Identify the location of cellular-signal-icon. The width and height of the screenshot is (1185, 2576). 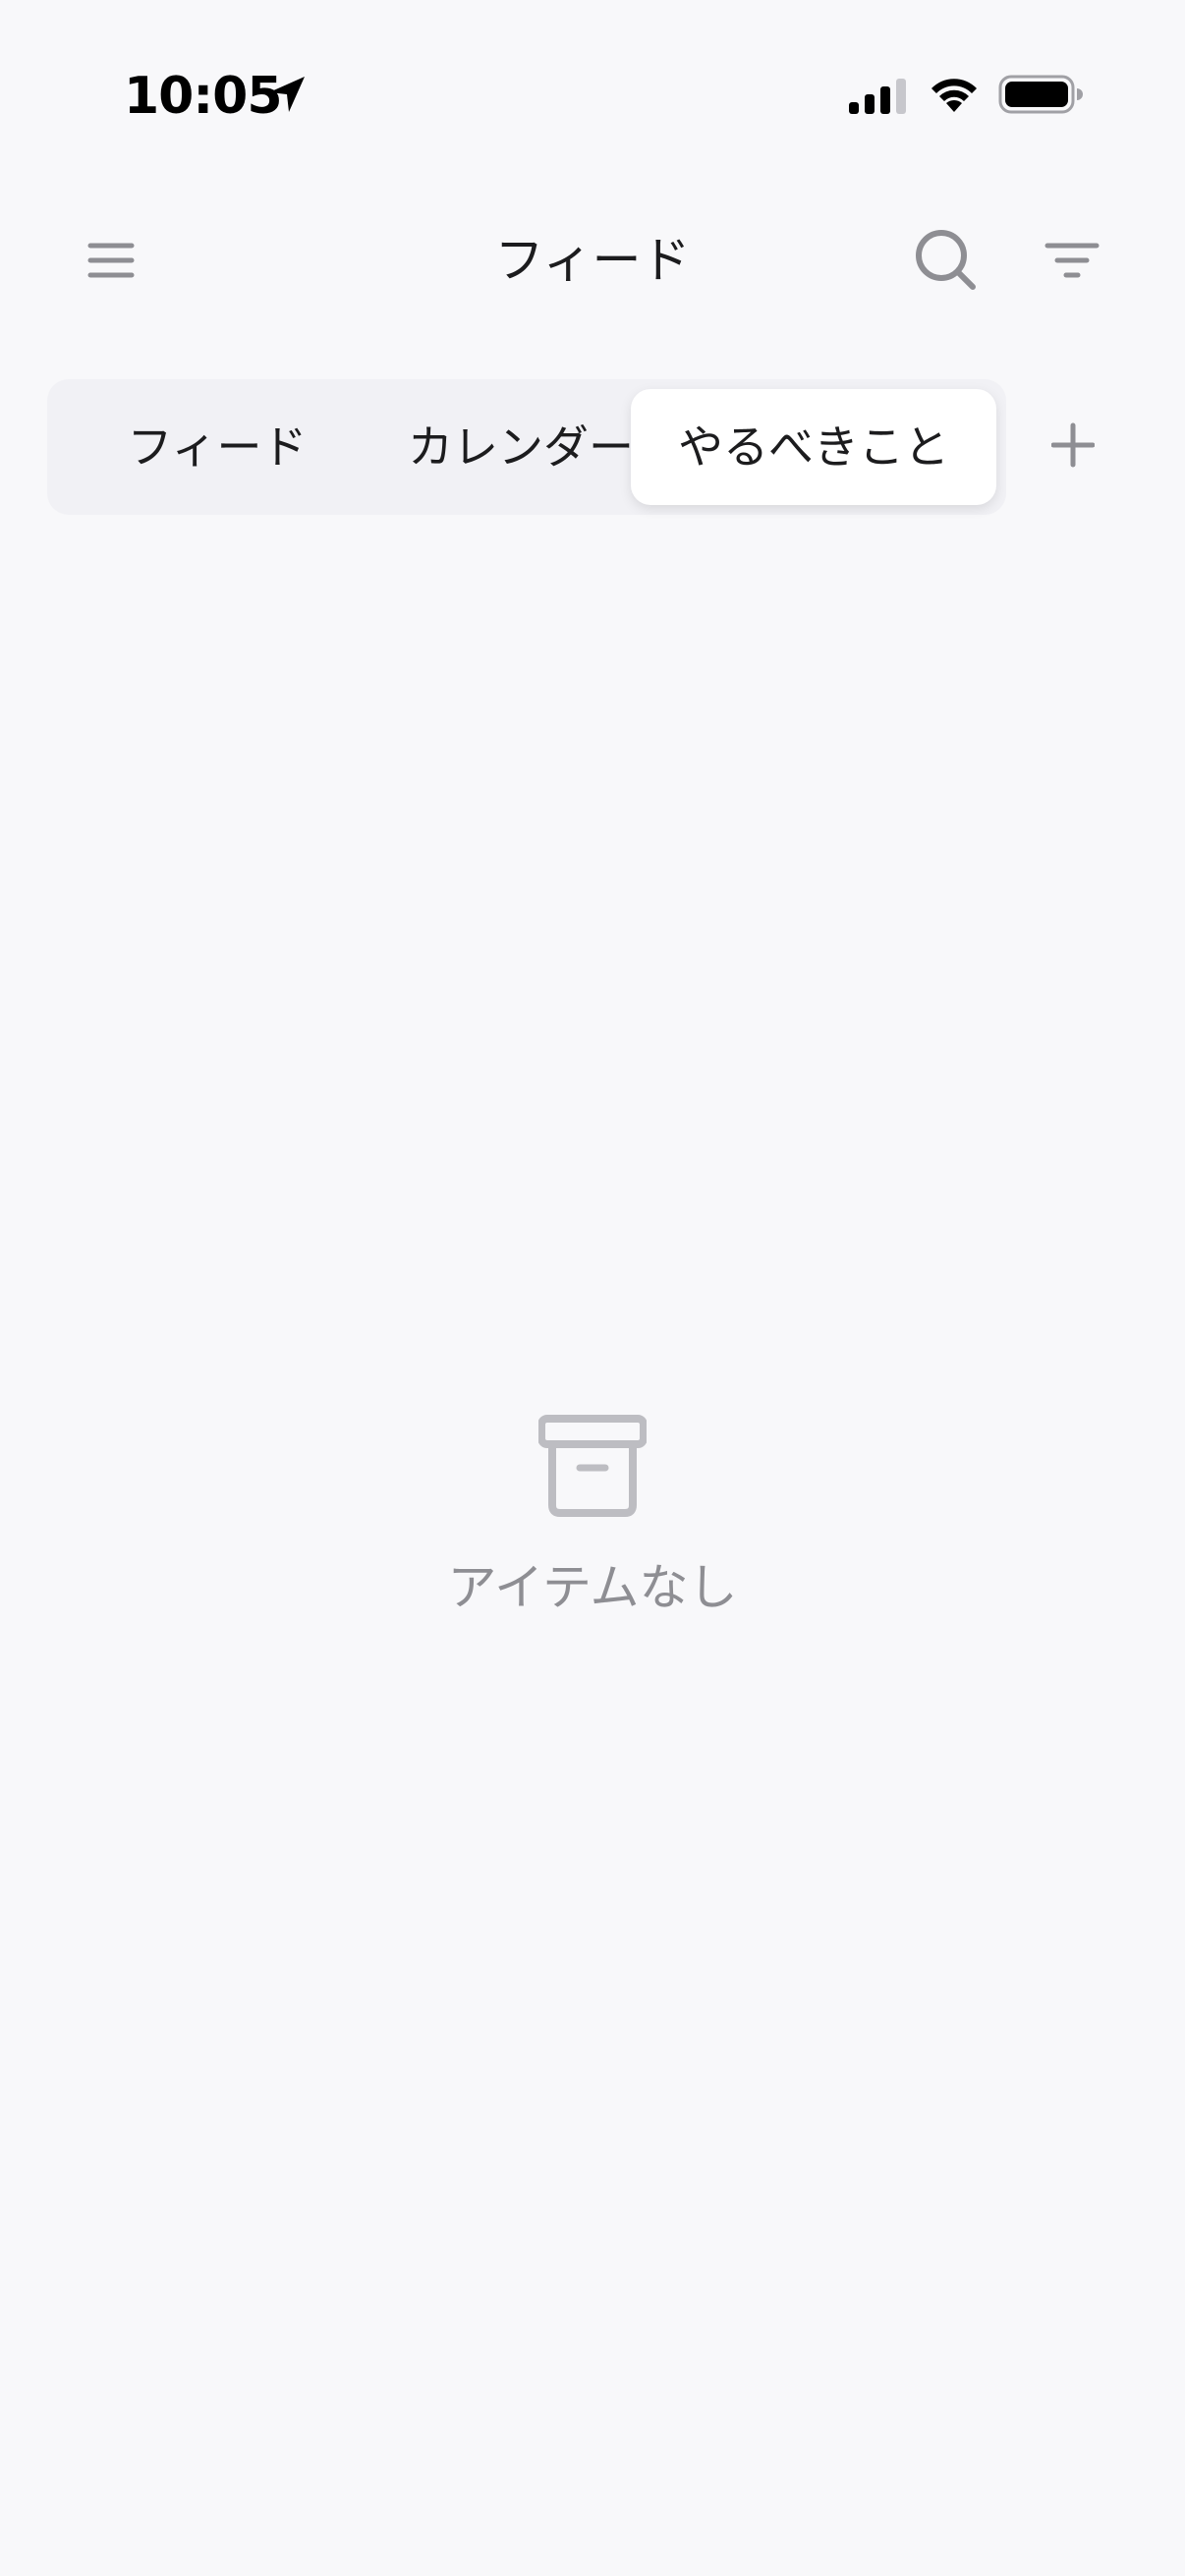
(878, 96).